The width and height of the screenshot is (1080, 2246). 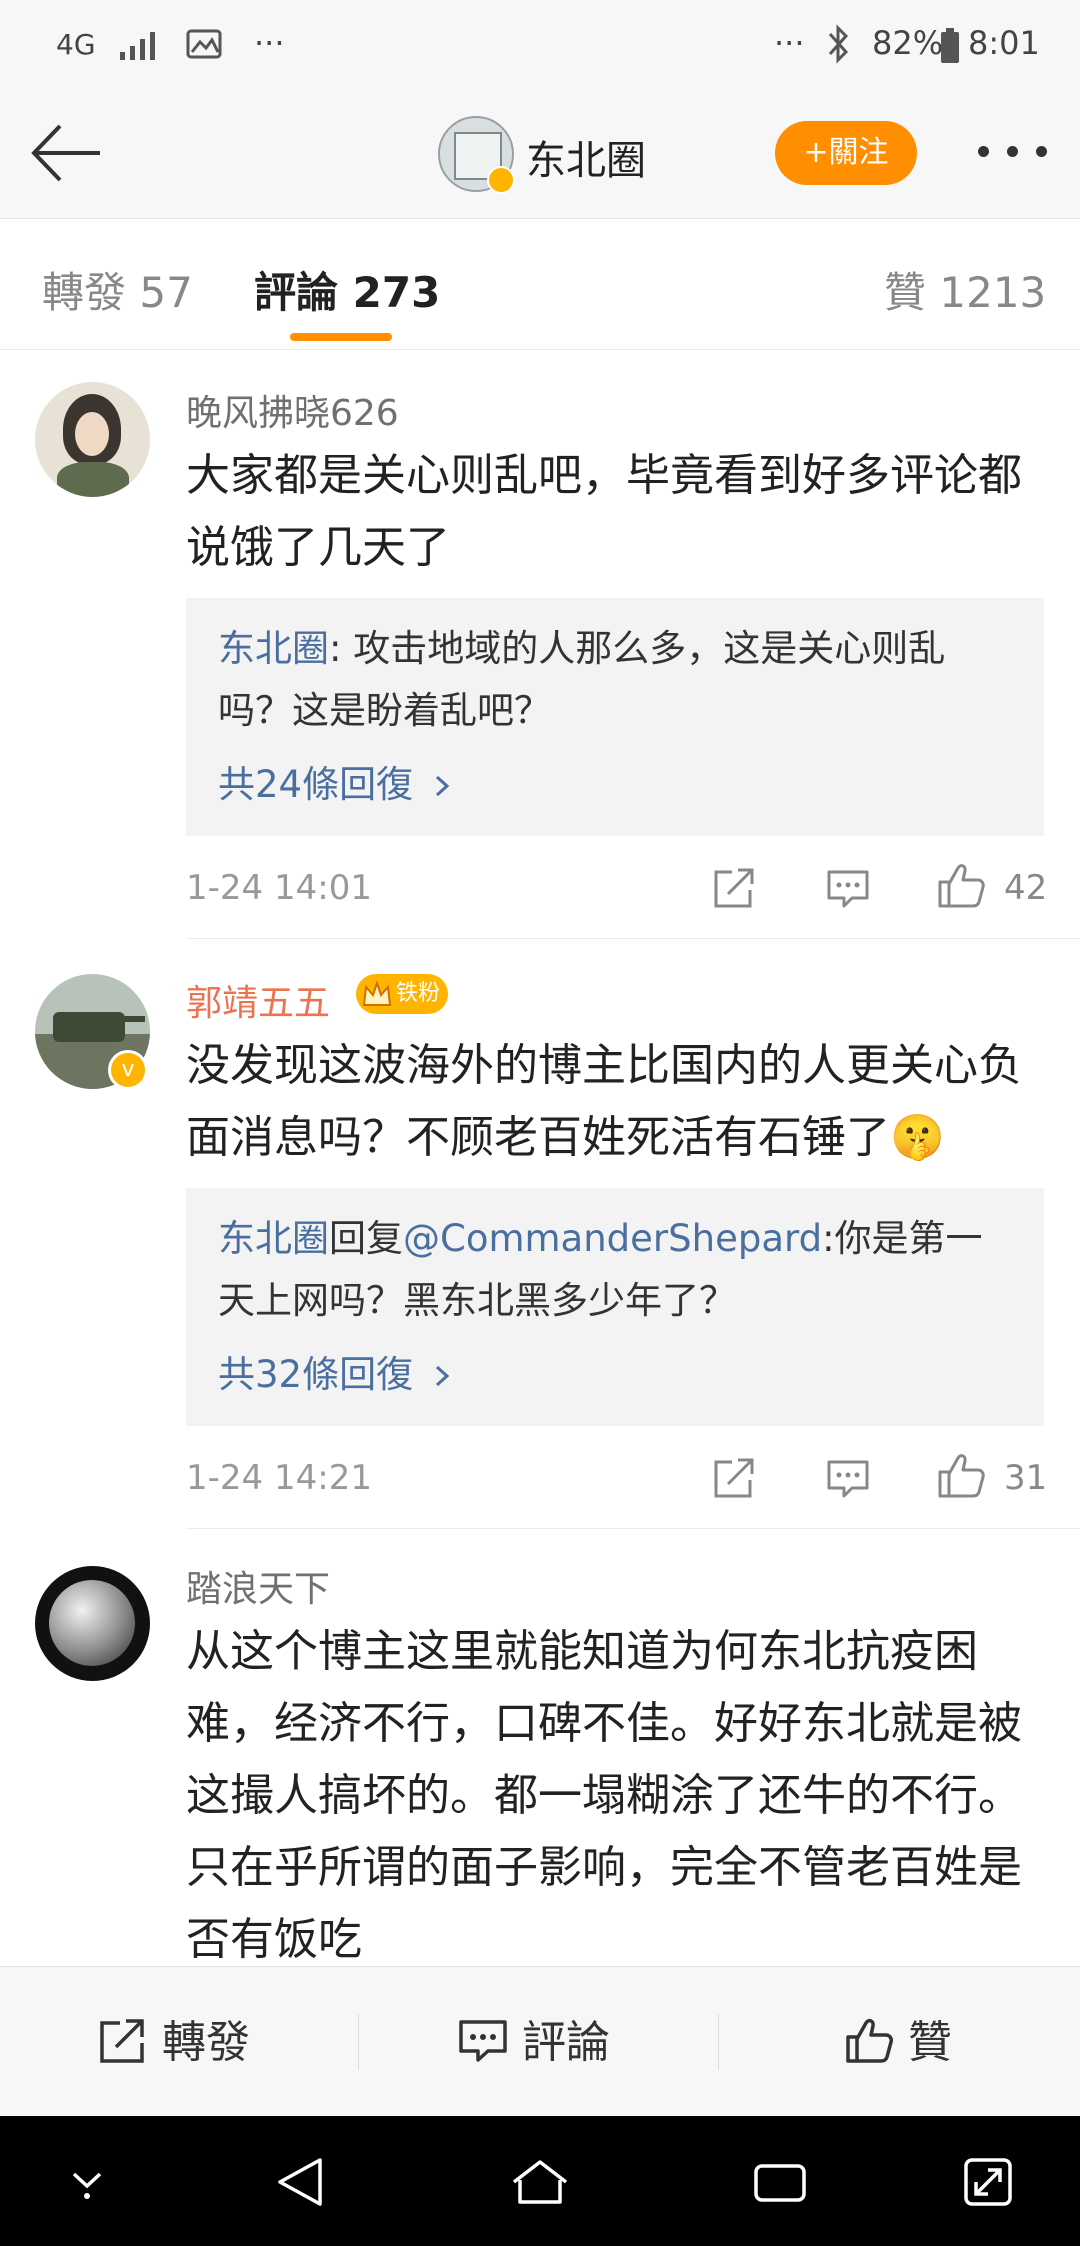 What do you see at coordinates (789, 43) in the screenshot?
I see `status-more: ···` at bounding box center [789, 43].